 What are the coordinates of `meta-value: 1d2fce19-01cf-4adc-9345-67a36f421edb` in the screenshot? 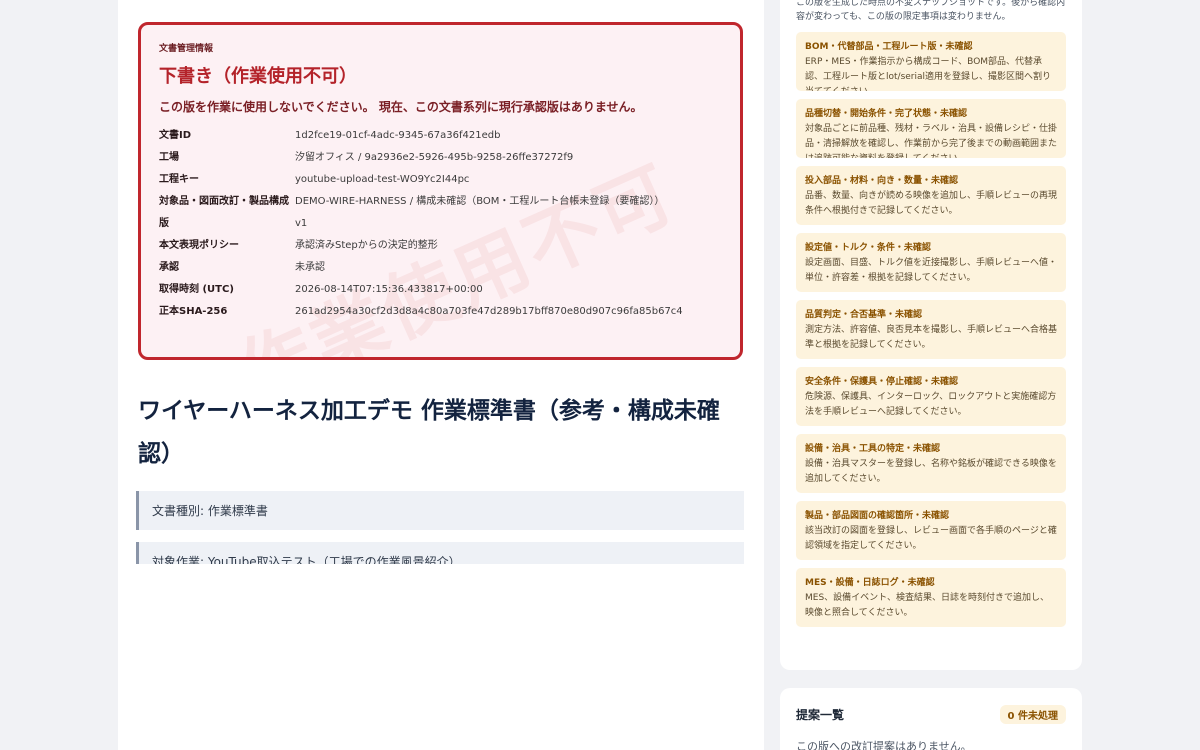 It's located at (398, 135).